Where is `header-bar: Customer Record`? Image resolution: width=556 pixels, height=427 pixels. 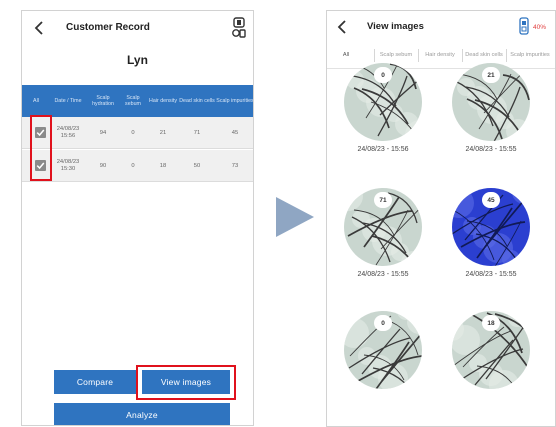
header-bar: Customer Record is located at coordinates (137, 28).